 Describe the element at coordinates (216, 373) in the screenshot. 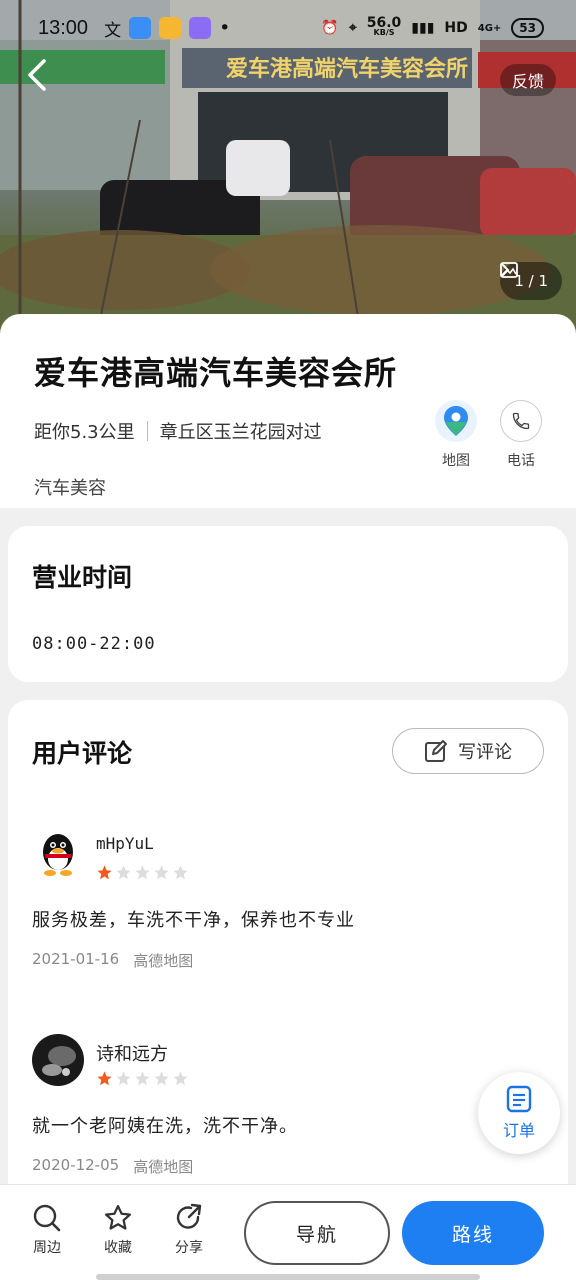

I see `place-name: 爱车港高端汽车美容会所` at that location.